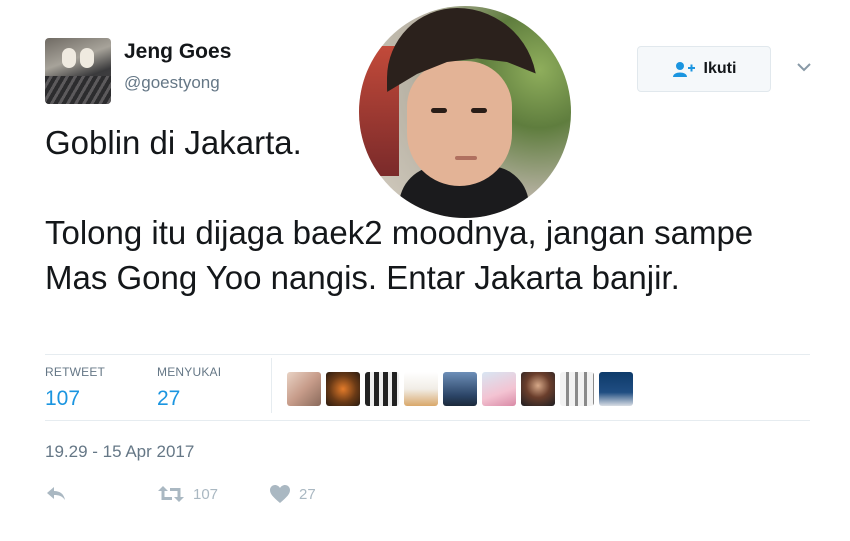 The width and height of the screenshot is (850, 541). Describe the element at coordinates (206, 494) in the screenshot. I see `retweet-action-count: 107` at that location.